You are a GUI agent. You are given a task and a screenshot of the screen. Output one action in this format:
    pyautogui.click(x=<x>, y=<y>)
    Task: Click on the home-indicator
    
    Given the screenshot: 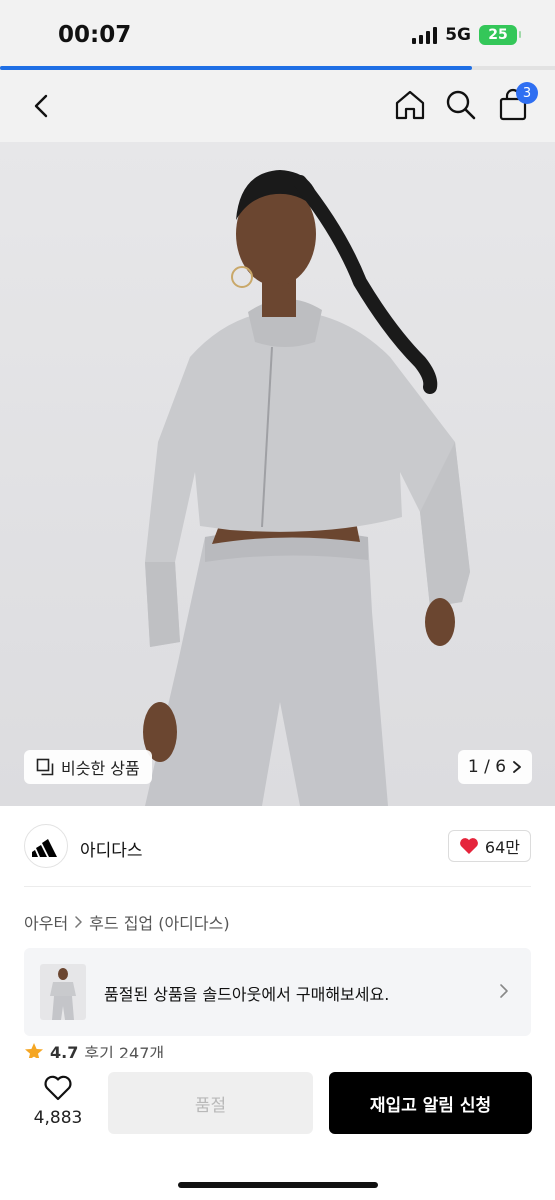 What is the action you would take?
    pyautogui.click(x=278, y=1185)
    